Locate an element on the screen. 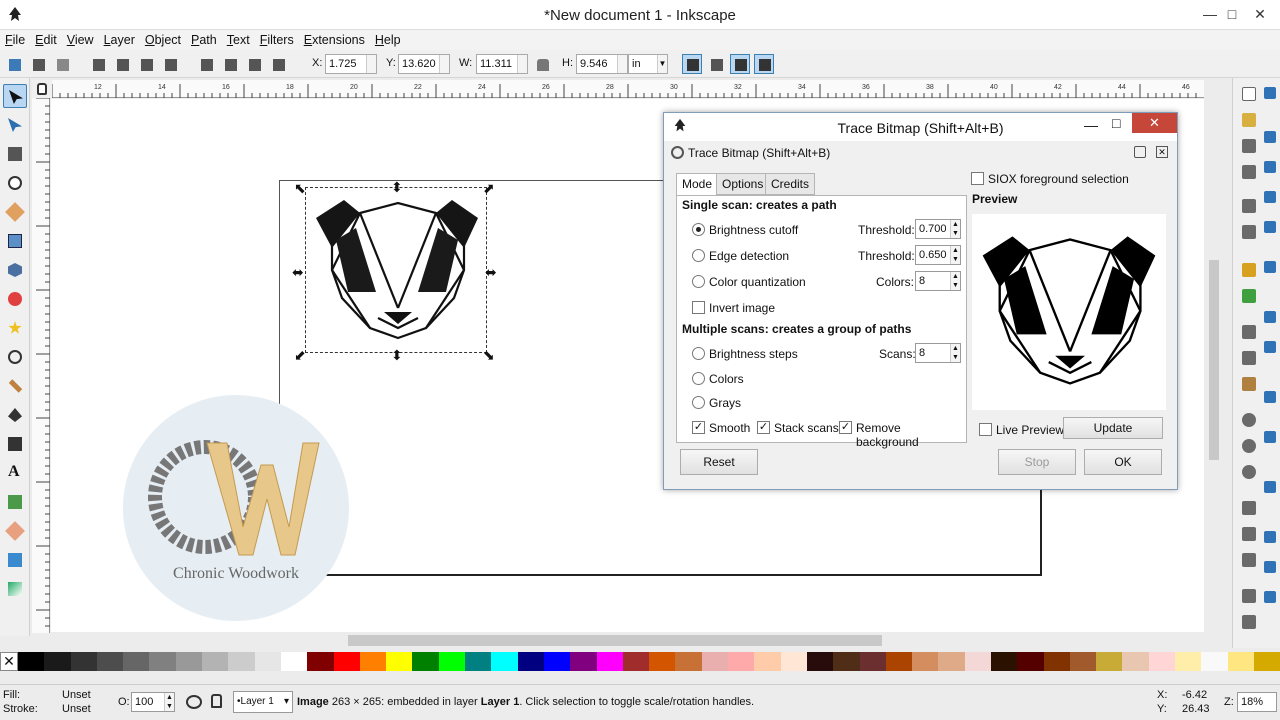 This screenshot has width=1280, height=720. selector-tool-icon is located at coordinates (15, 96).